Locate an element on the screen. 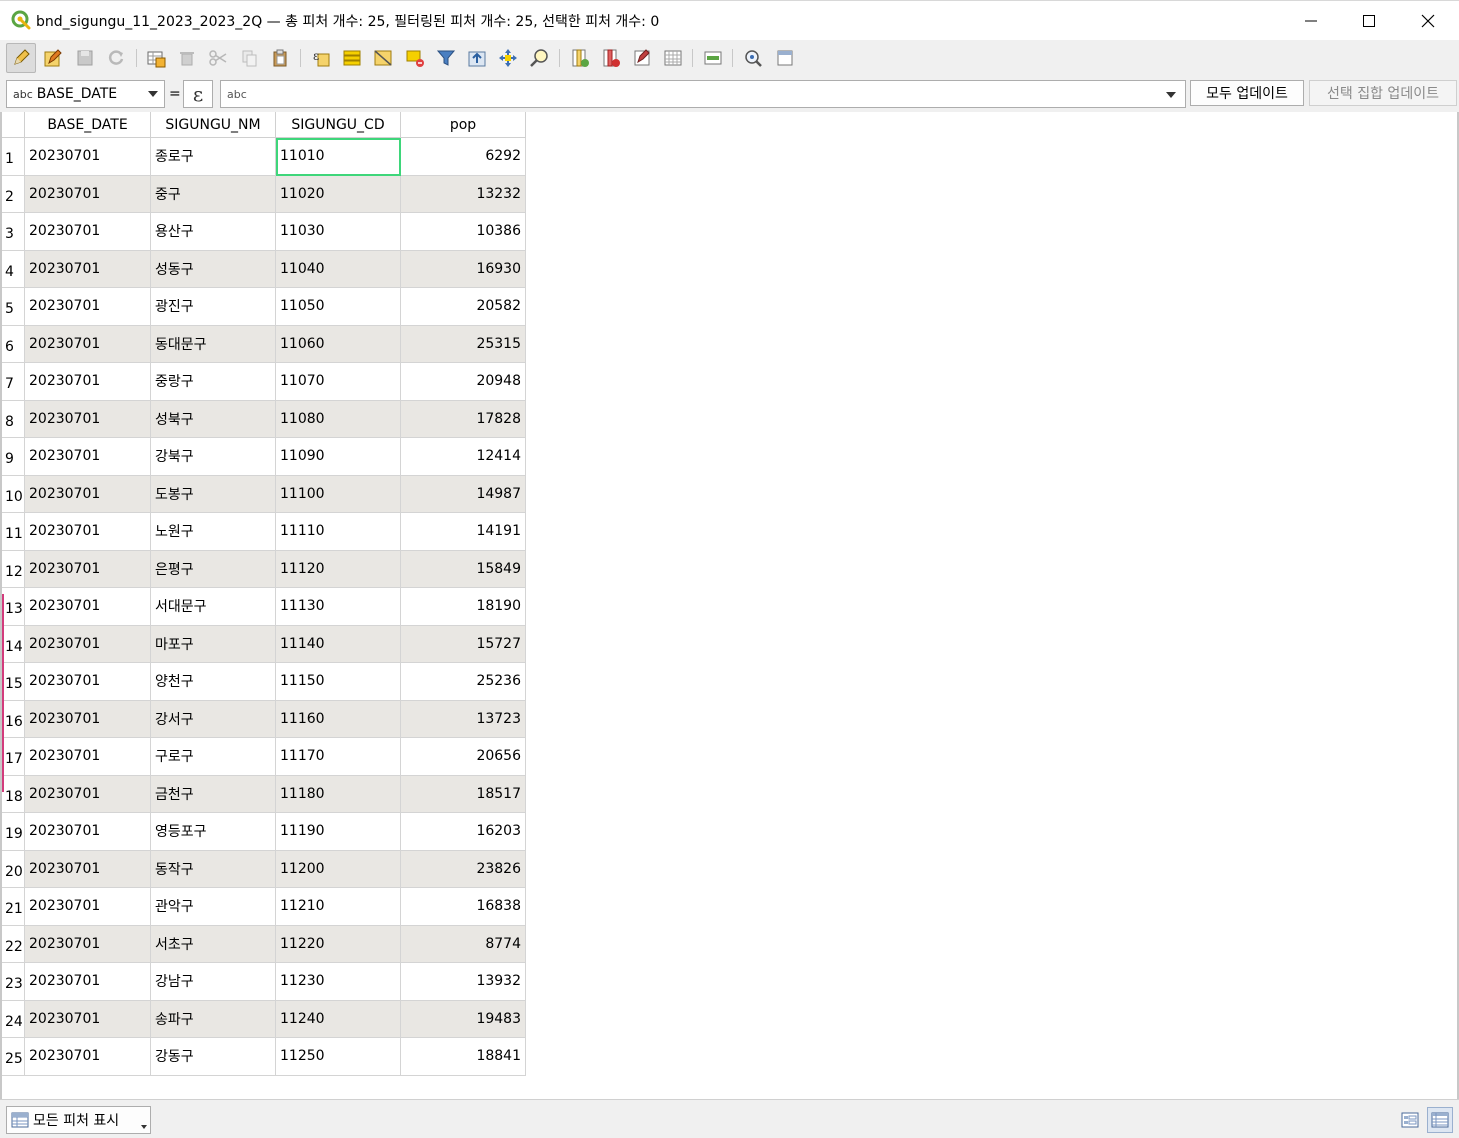 The height and width of the screenshot is (1138, 1459). cell-sigungu-cd: 11250 is located at coordinates (338, 1057).